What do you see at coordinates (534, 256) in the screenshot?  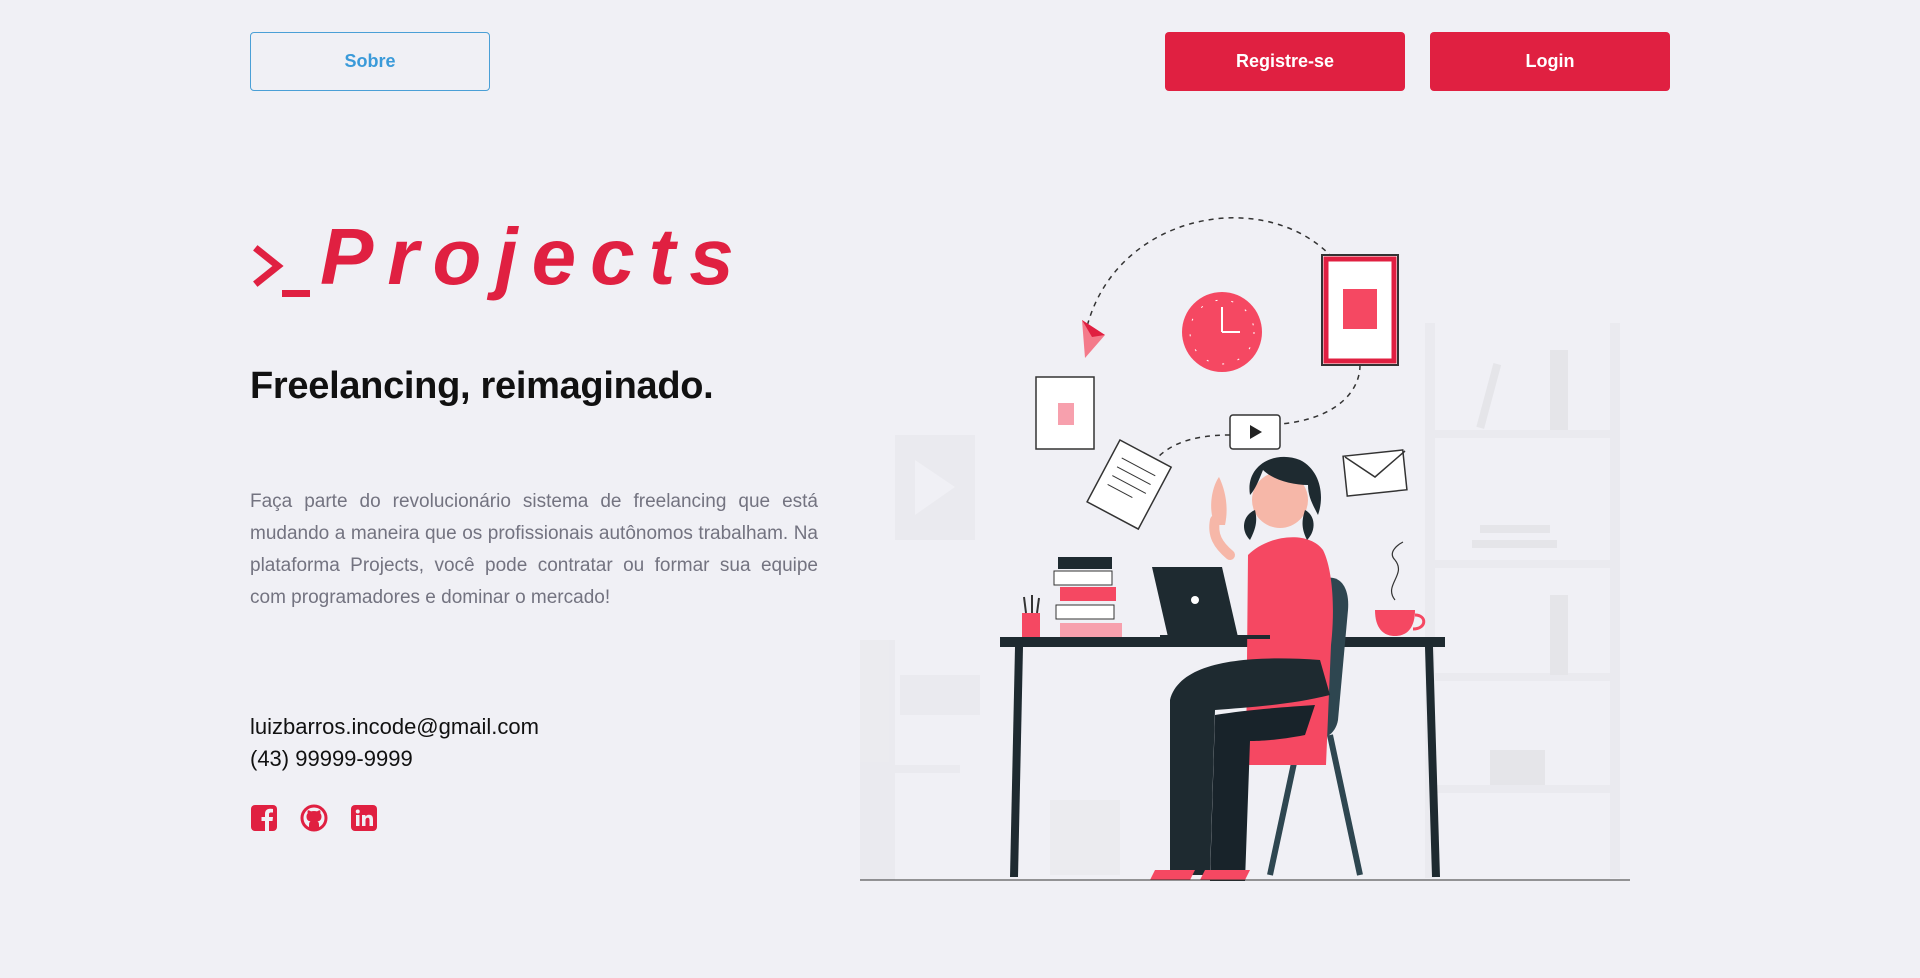 I see `logo-text: Projects` at bounding box center [534, 256].